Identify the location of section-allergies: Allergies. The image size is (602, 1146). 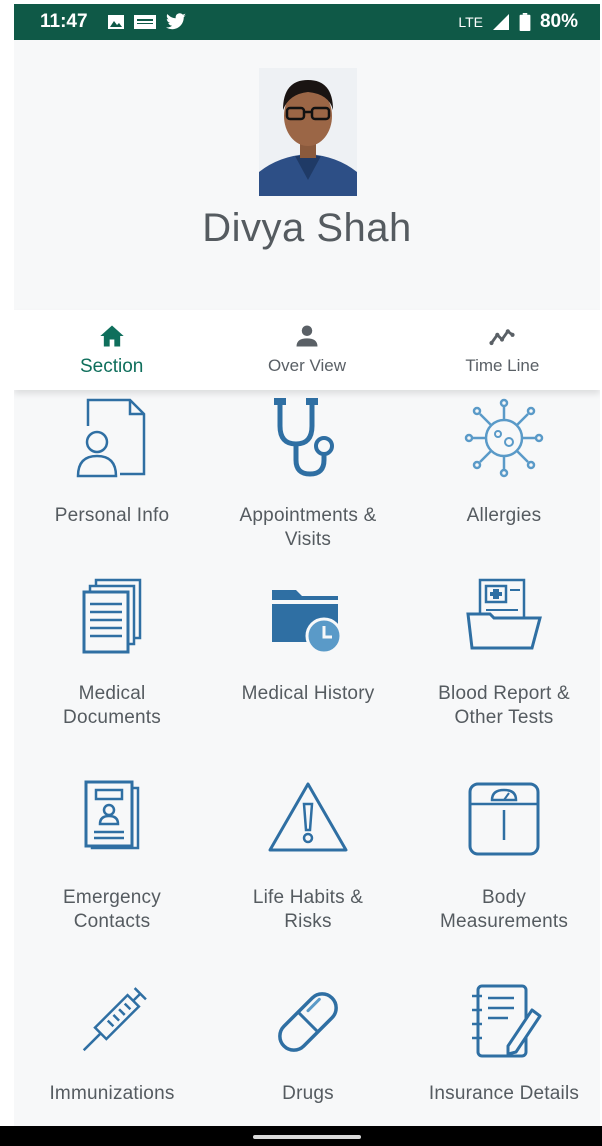
(503, 462).